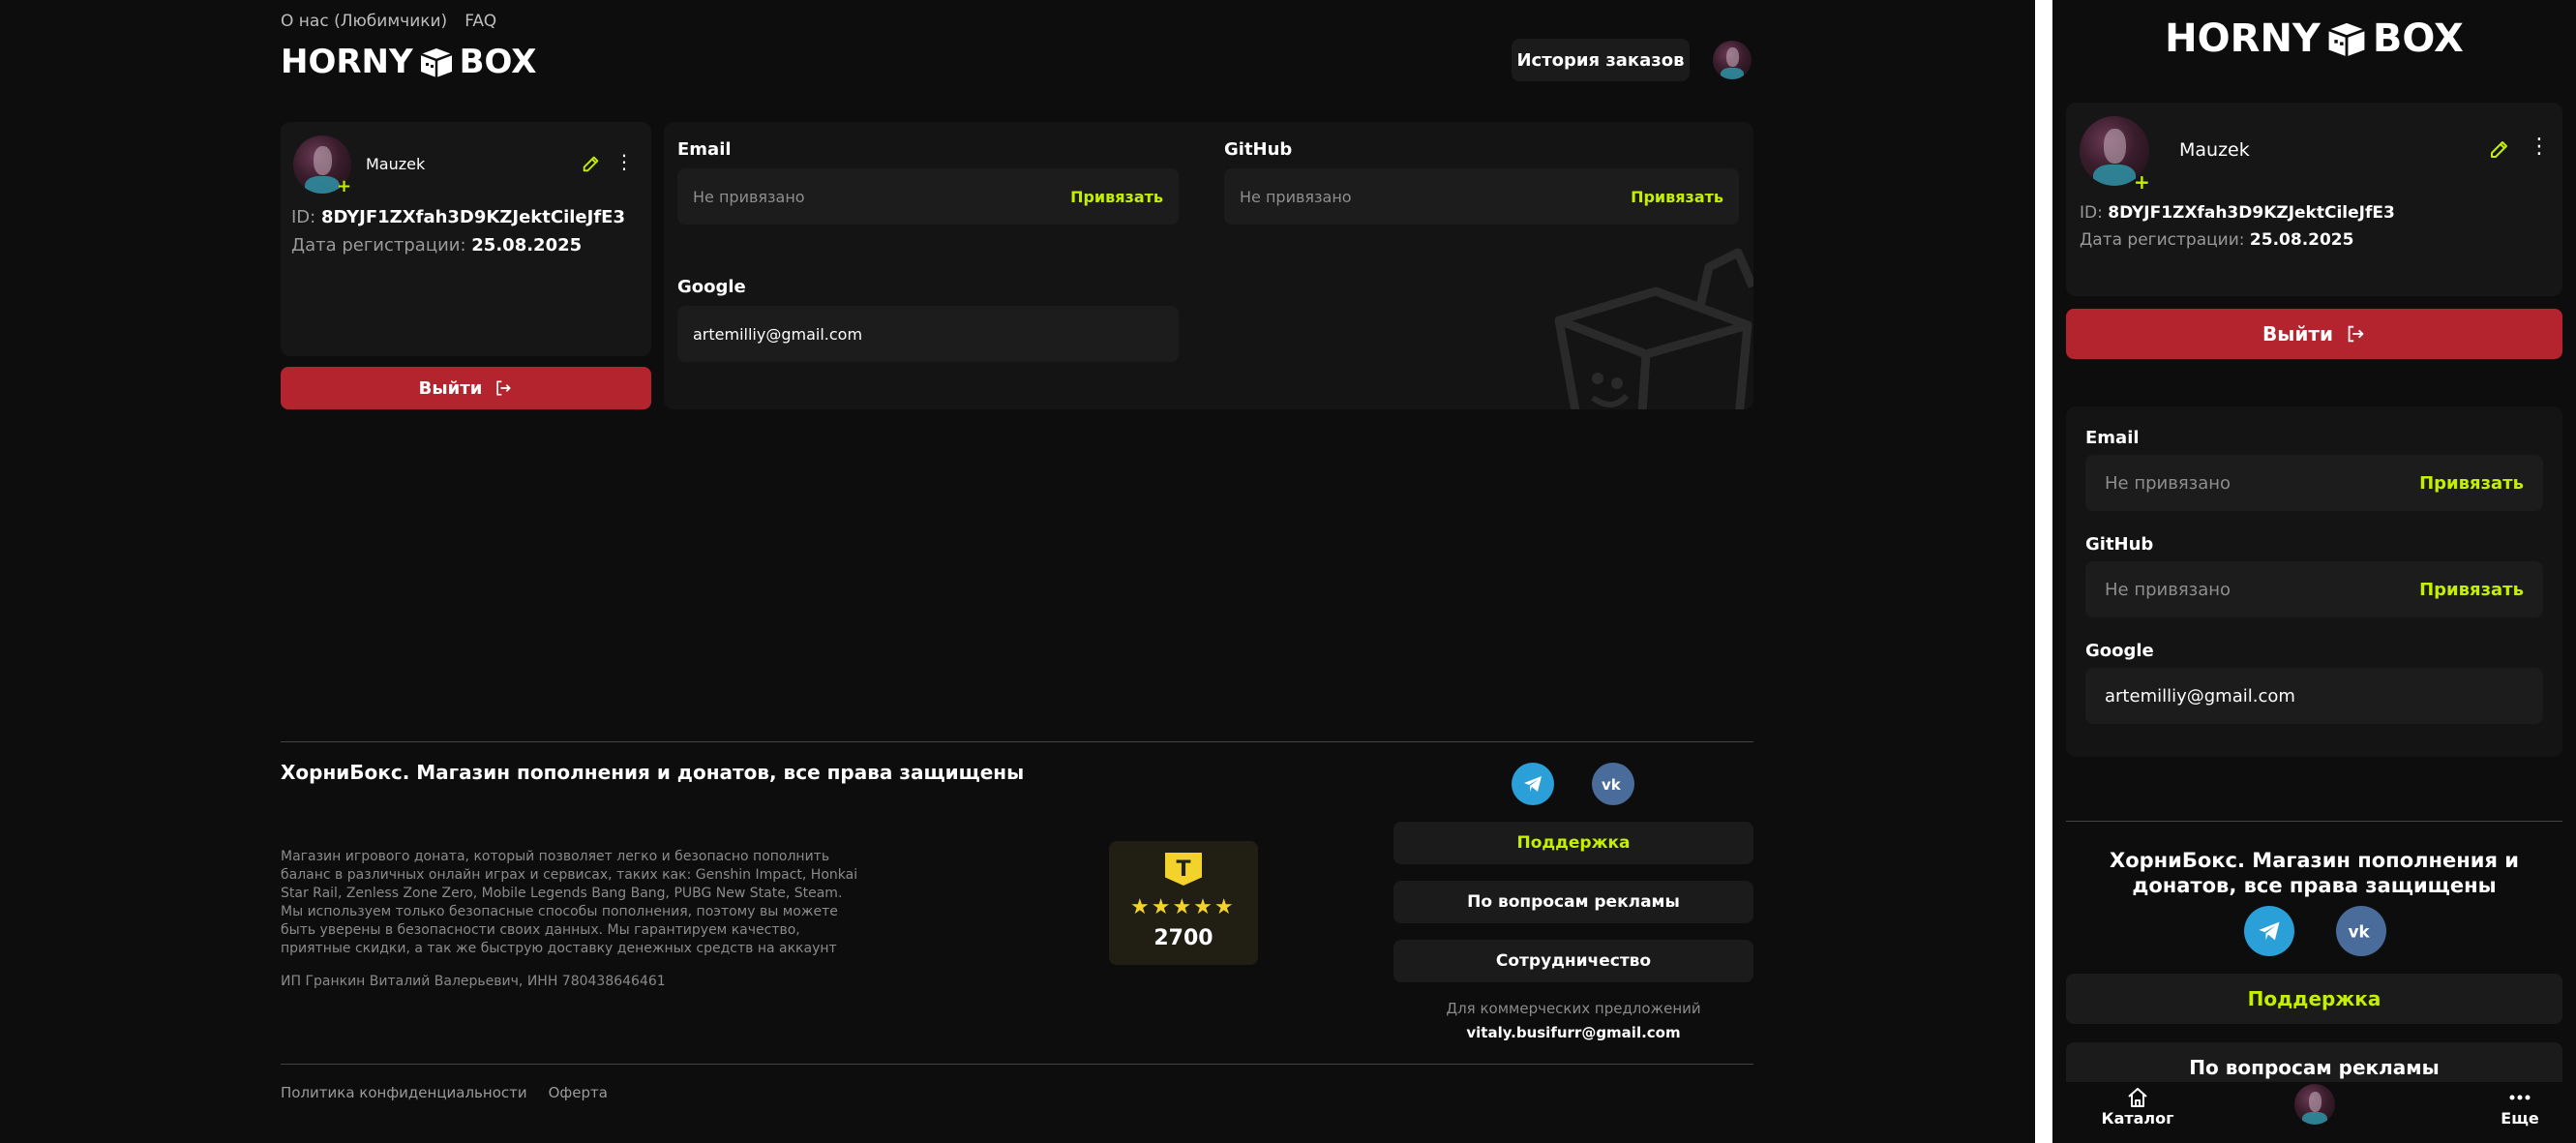 The height and width of the screenshot is (1143, 2576). What do you see at coordinates (472, 217) in the screenshot?
I see `profile-id-value: 8DYJF1ZXfah3D9KZJektCileJfE3` at bounding box center [472, 217].